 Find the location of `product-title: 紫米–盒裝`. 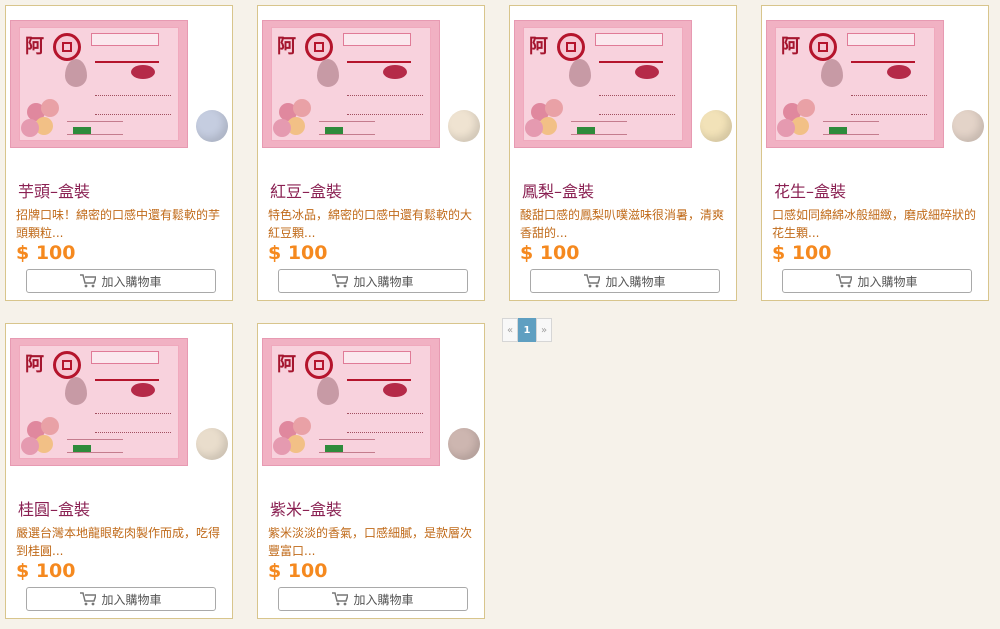

product-title: 紫米–盒裝 is located at coordinates (306, 508).